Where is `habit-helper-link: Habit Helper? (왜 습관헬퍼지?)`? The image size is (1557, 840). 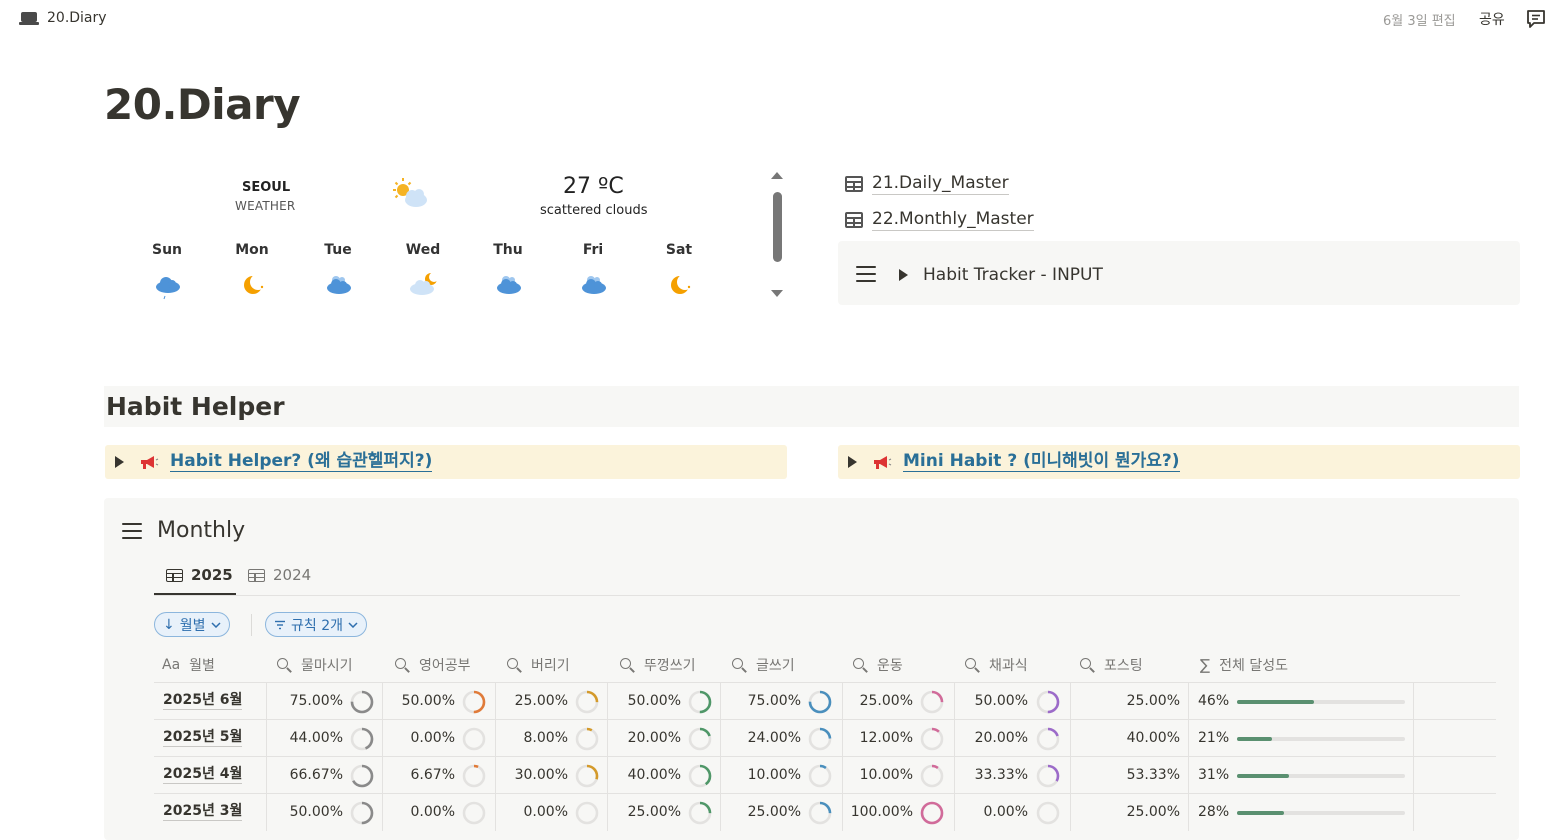 habit-helper-link: Habit Helper? (왜 습관헬퍼지?) is located at coordinates (301, 462).